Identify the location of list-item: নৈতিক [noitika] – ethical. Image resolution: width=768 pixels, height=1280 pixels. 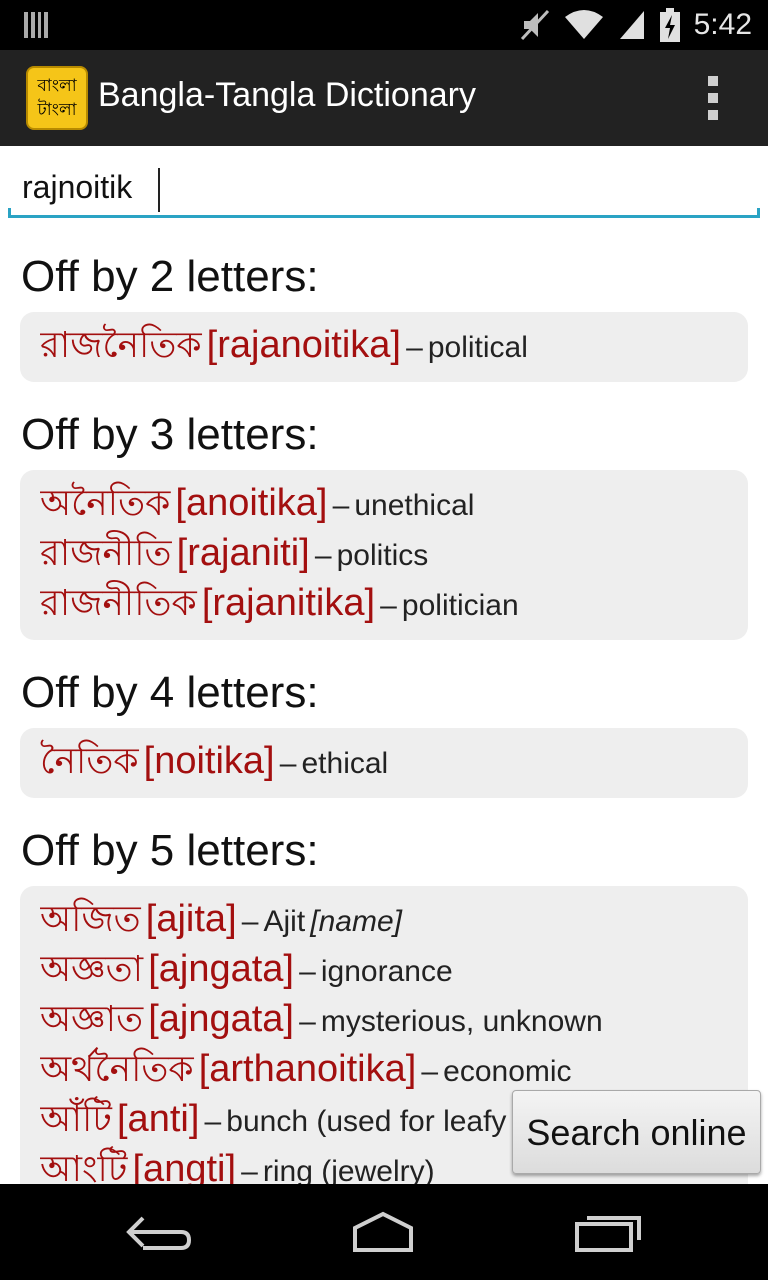
(384, 761).